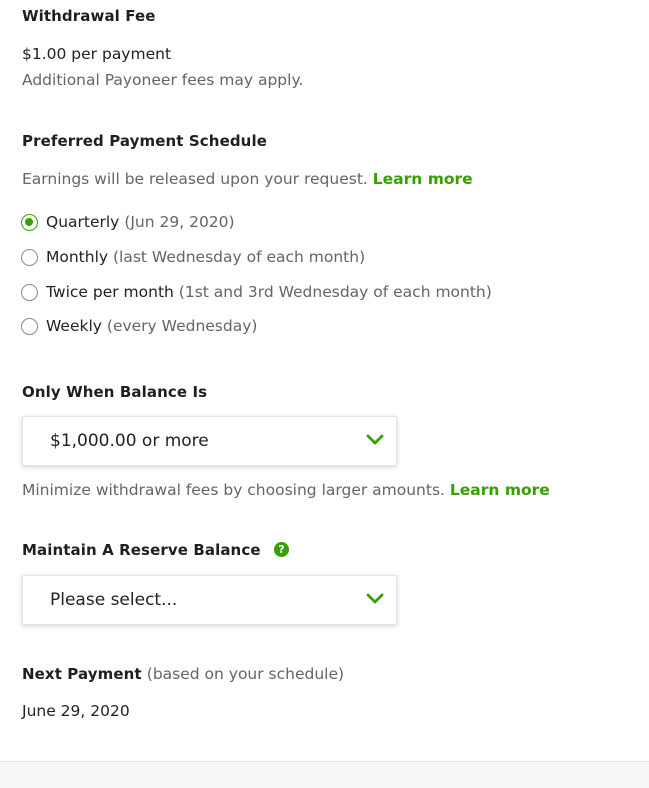 The width and height of the screenshot is (649, 788). I want to click on next-payment-qualifier: (based on your schedule), so click(245, 674).